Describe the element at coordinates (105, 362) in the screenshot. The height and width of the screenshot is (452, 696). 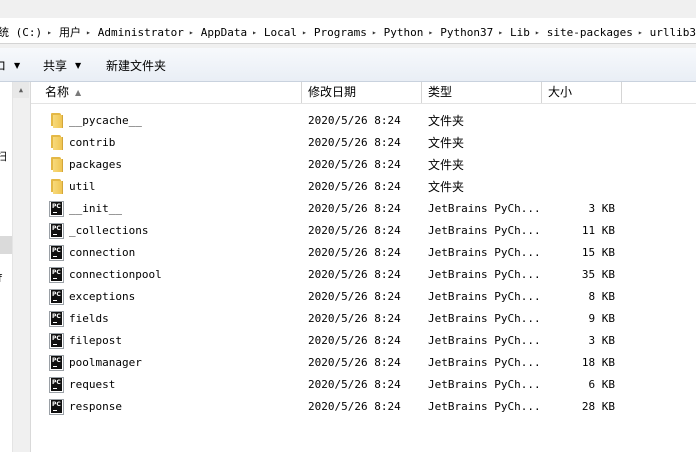
I see `file-name: poolmanager` at that location.